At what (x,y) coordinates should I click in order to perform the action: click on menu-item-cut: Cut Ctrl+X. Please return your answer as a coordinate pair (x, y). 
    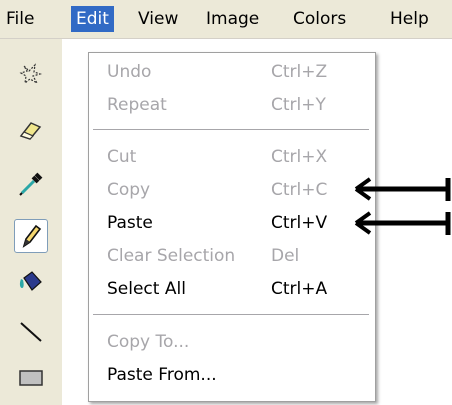
    Looking at the image, I should click on (237, 157).